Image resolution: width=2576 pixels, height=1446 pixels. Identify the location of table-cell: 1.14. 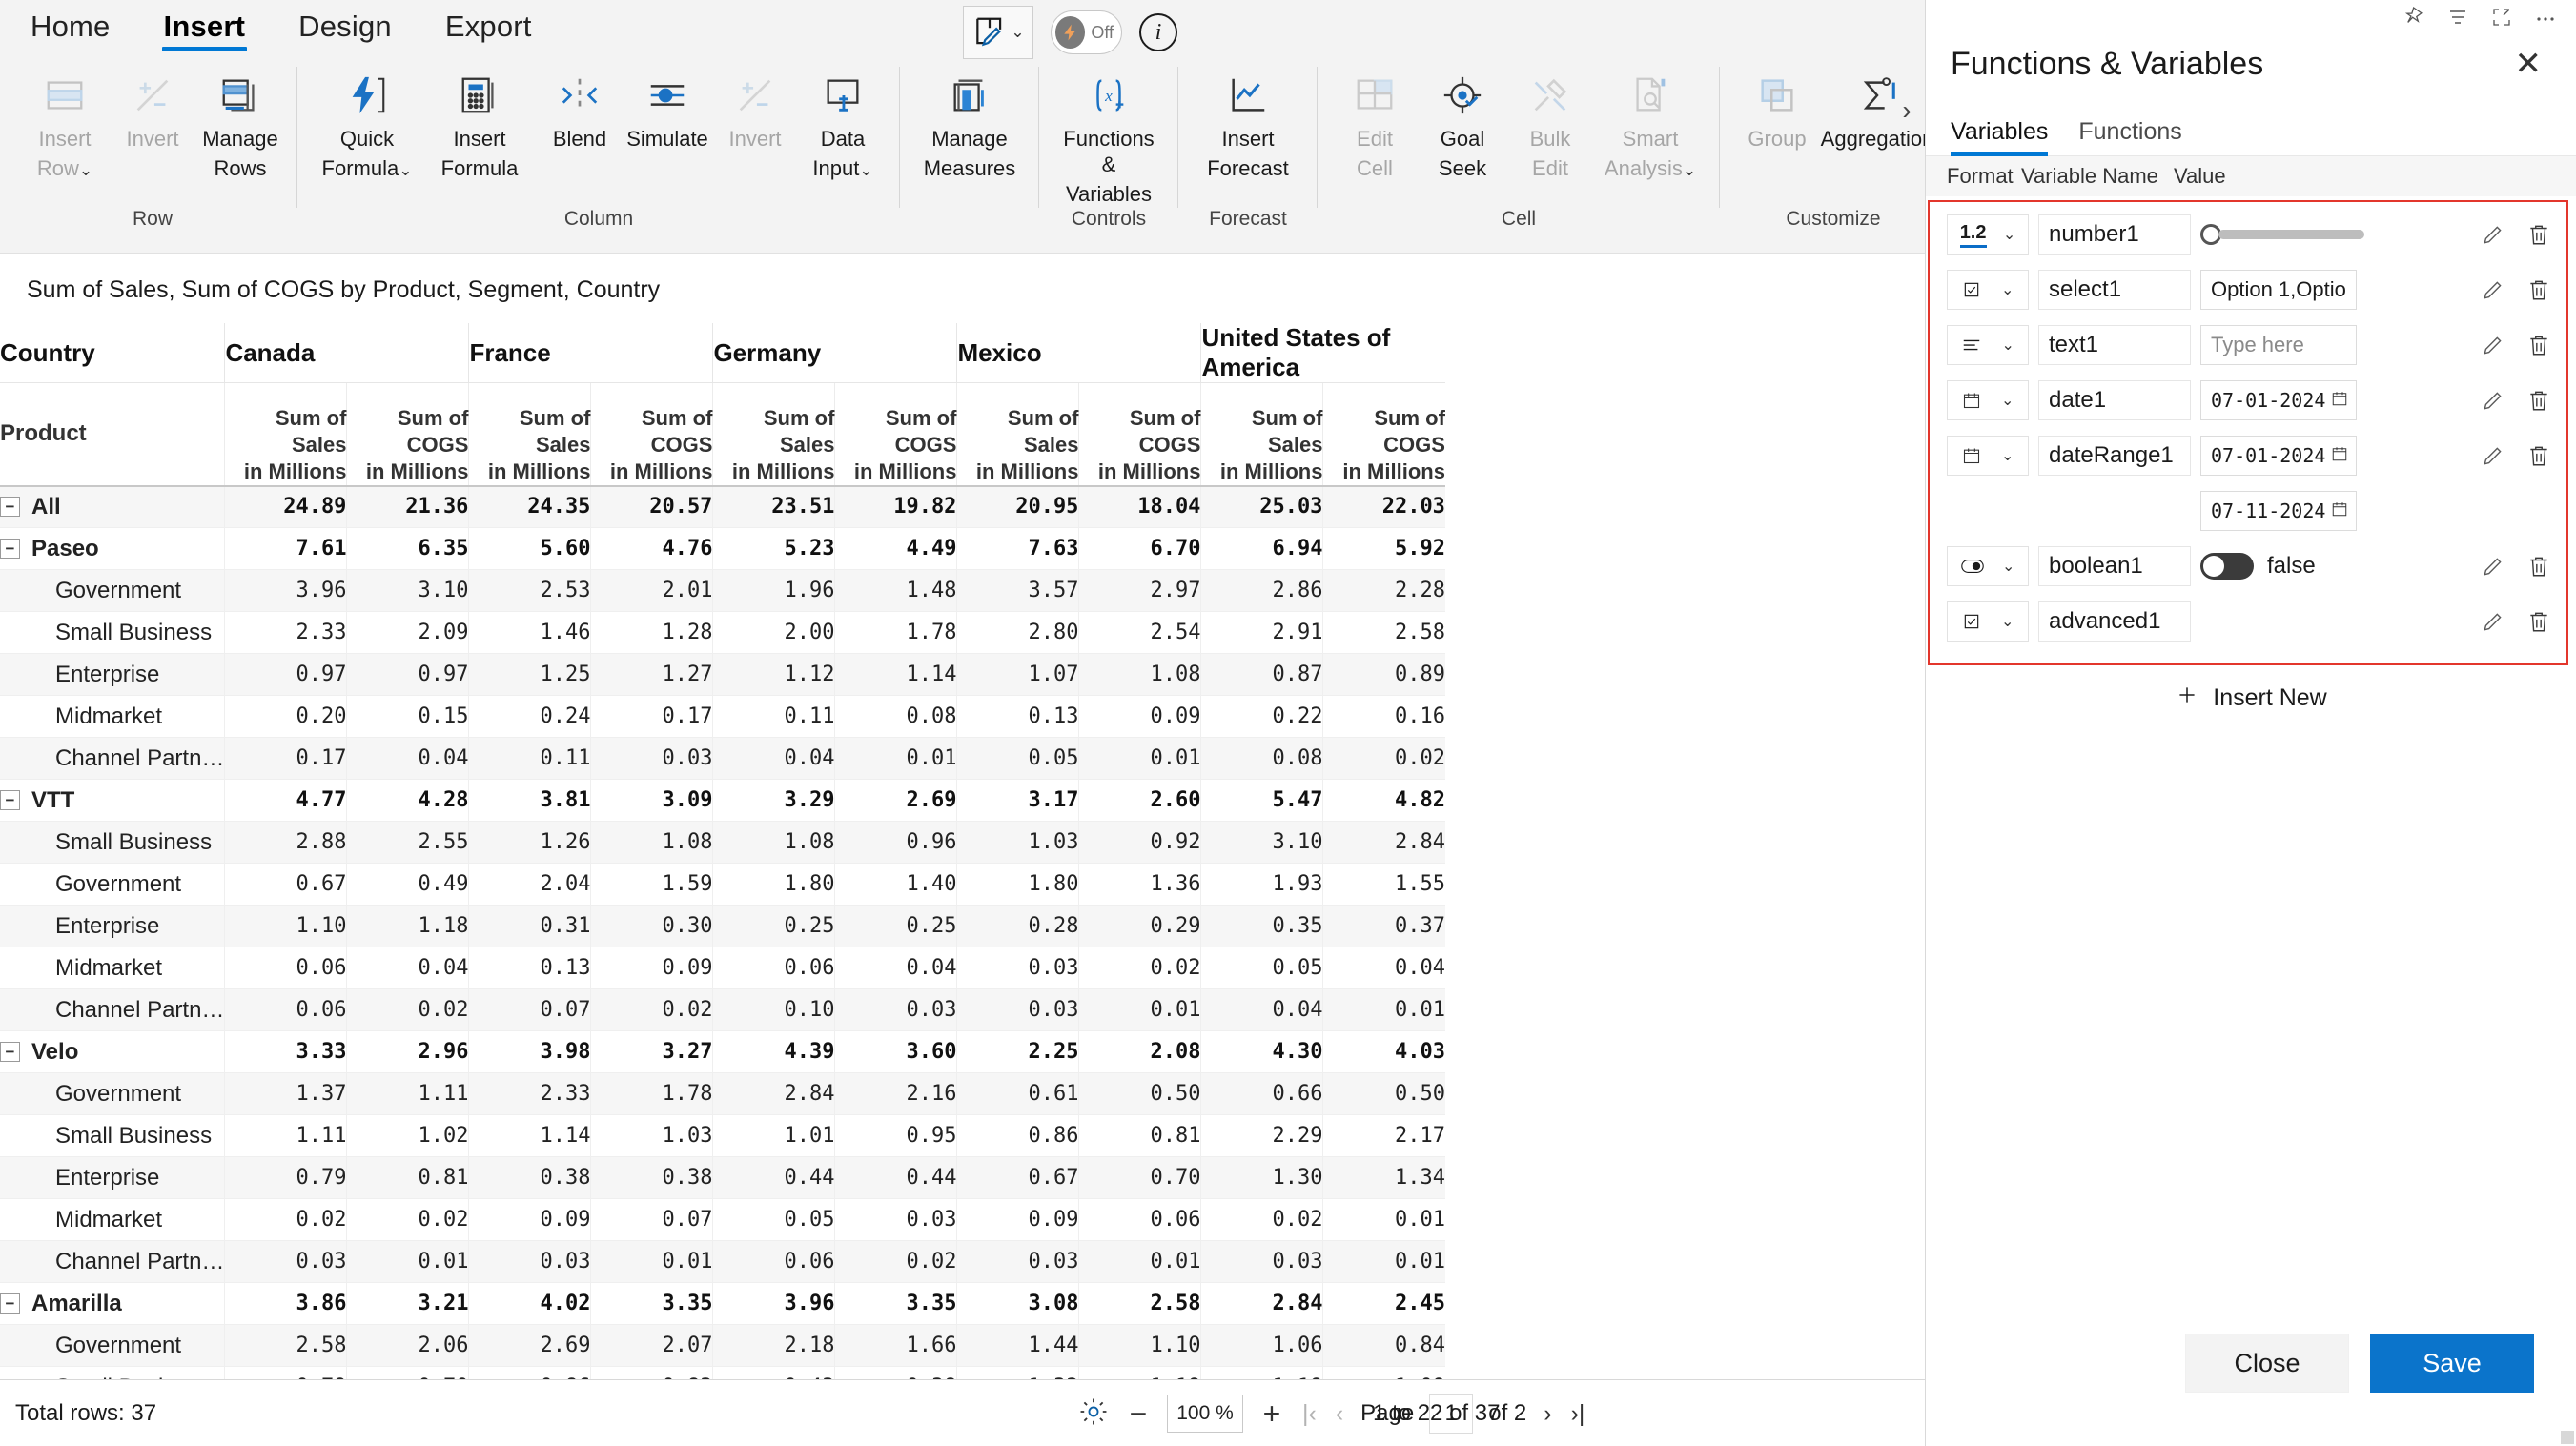
(896, 674).